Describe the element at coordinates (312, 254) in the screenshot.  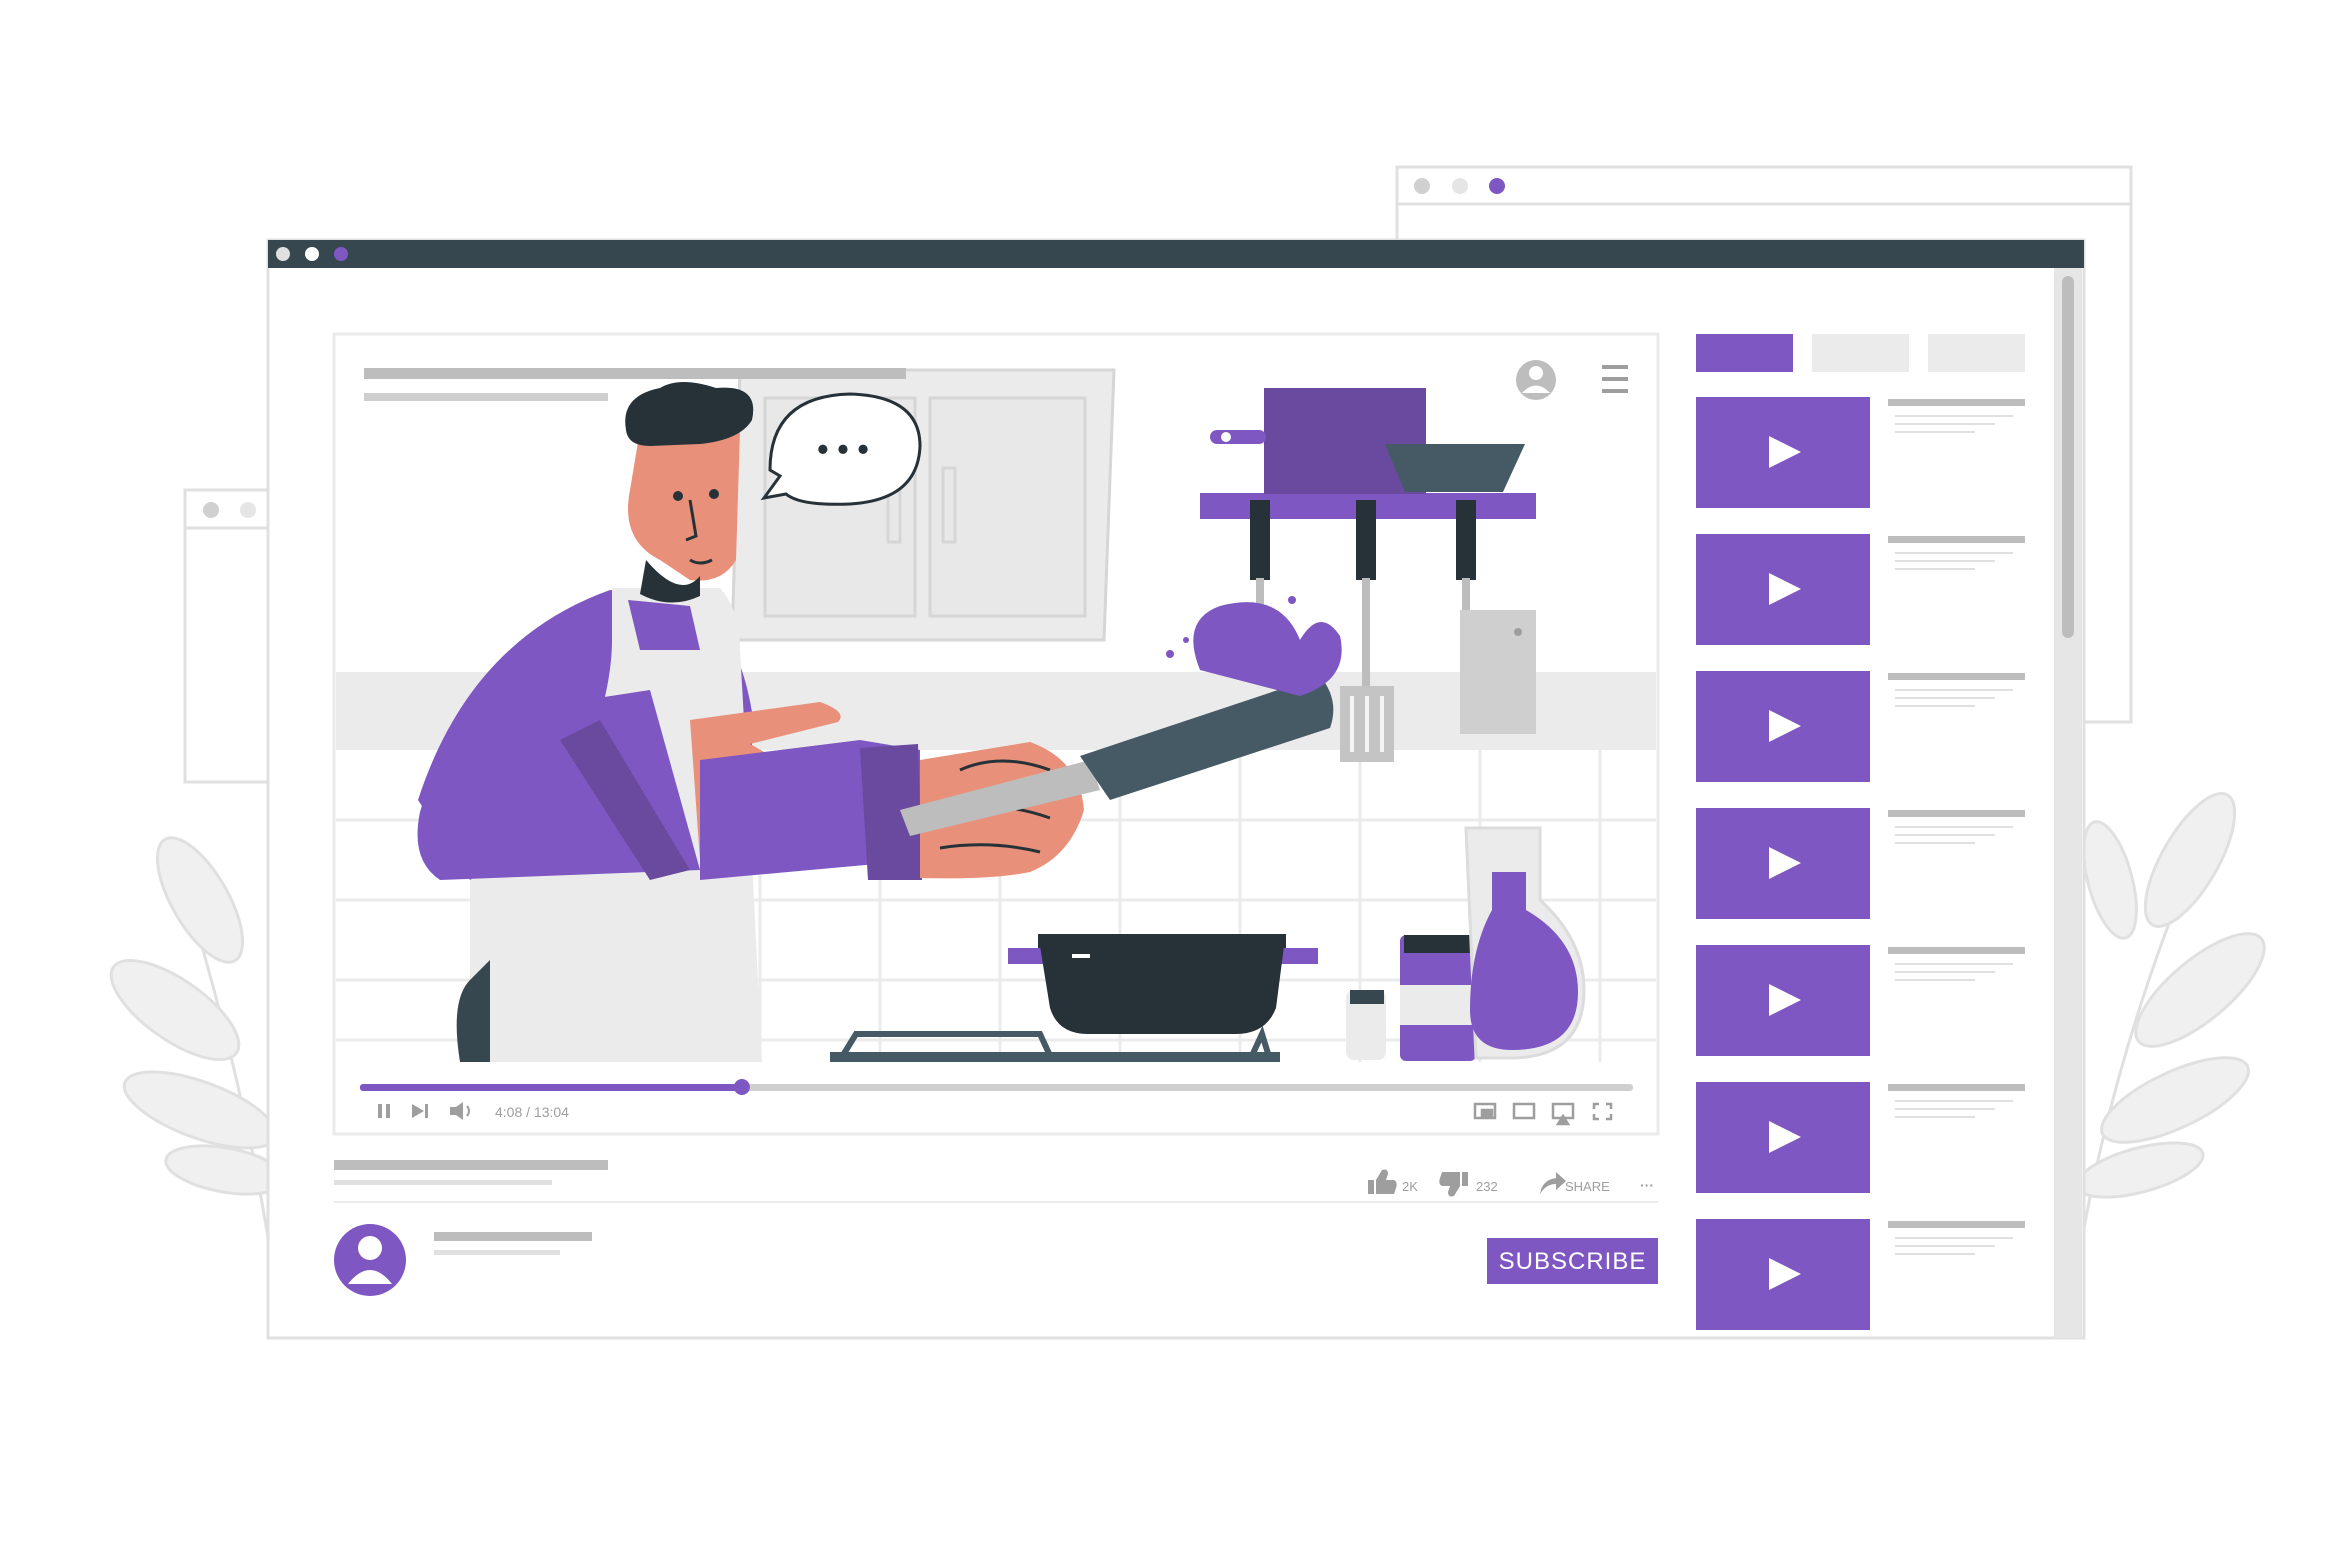
I see `window-minimize-dot` at that location.